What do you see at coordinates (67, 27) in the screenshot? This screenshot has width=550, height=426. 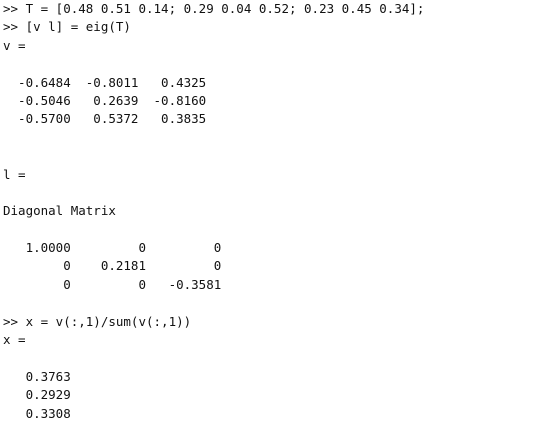 I see `command-line: >> [v l] = eig(T)` at bounding box center [67, 27].